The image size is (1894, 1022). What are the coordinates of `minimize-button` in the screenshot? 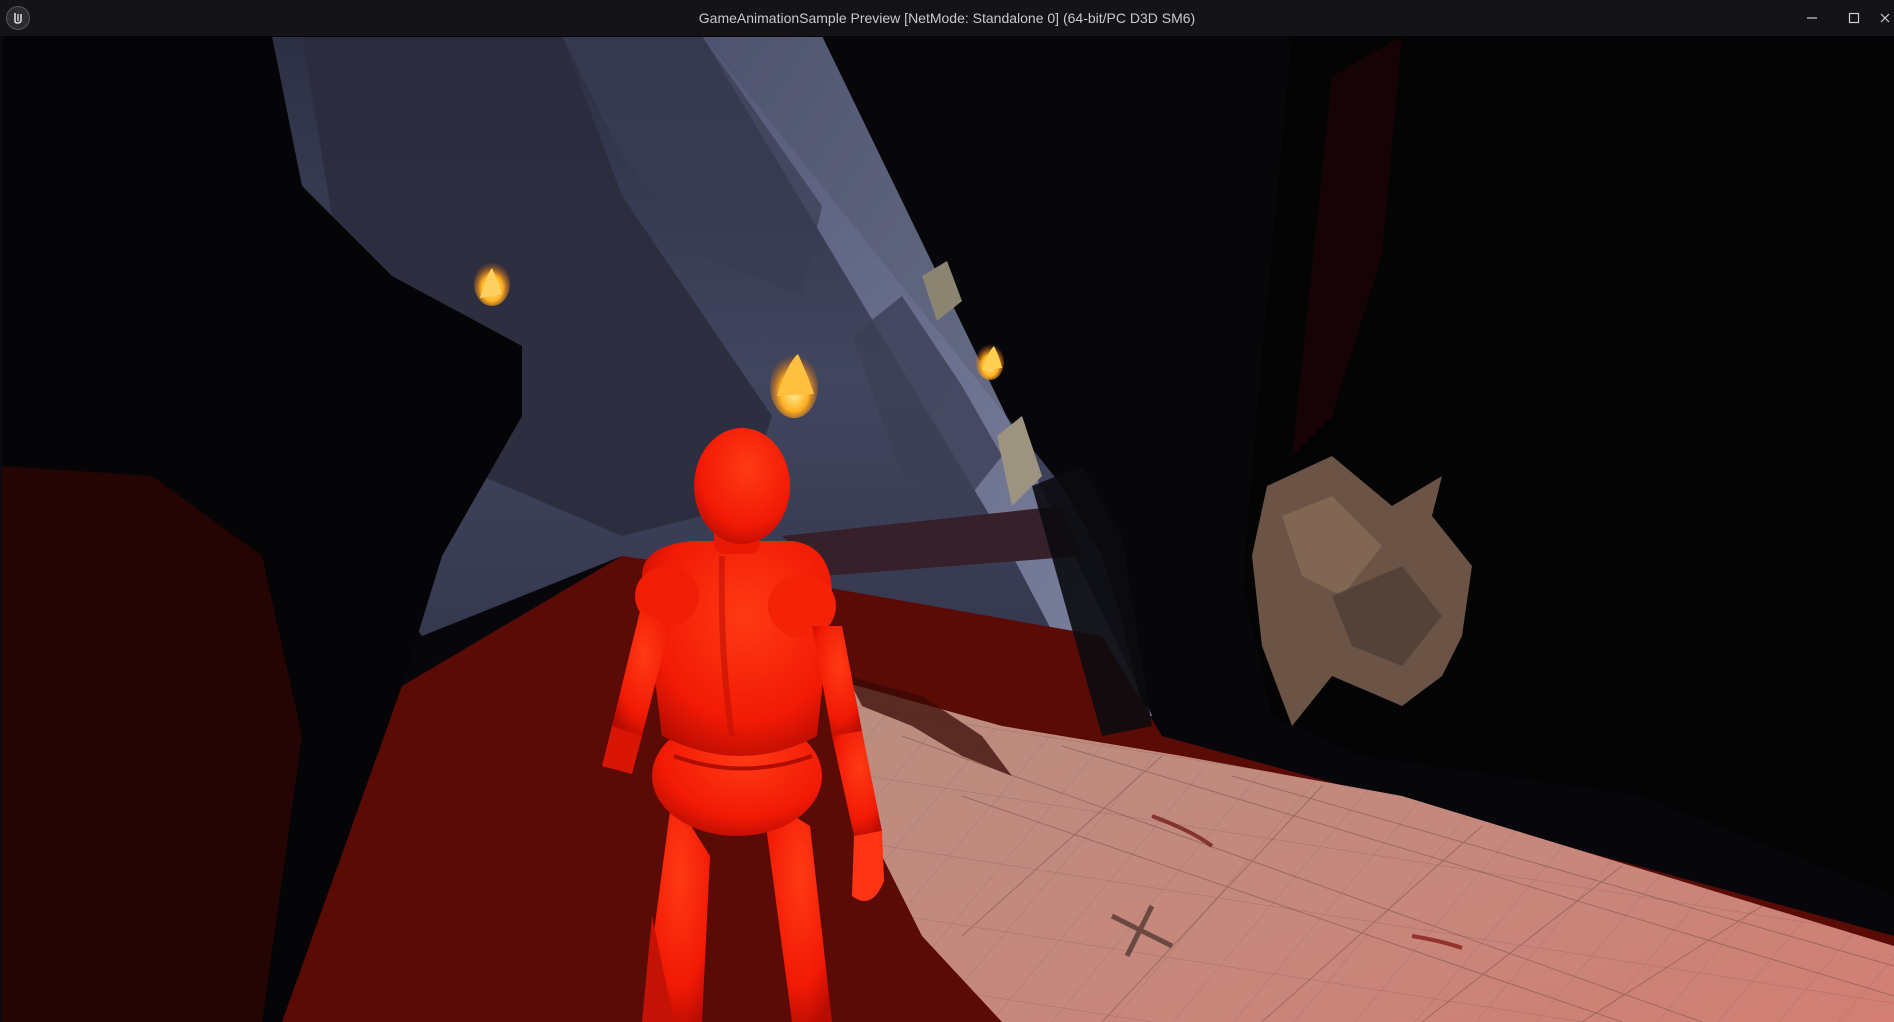 It's located at (1812, 18).